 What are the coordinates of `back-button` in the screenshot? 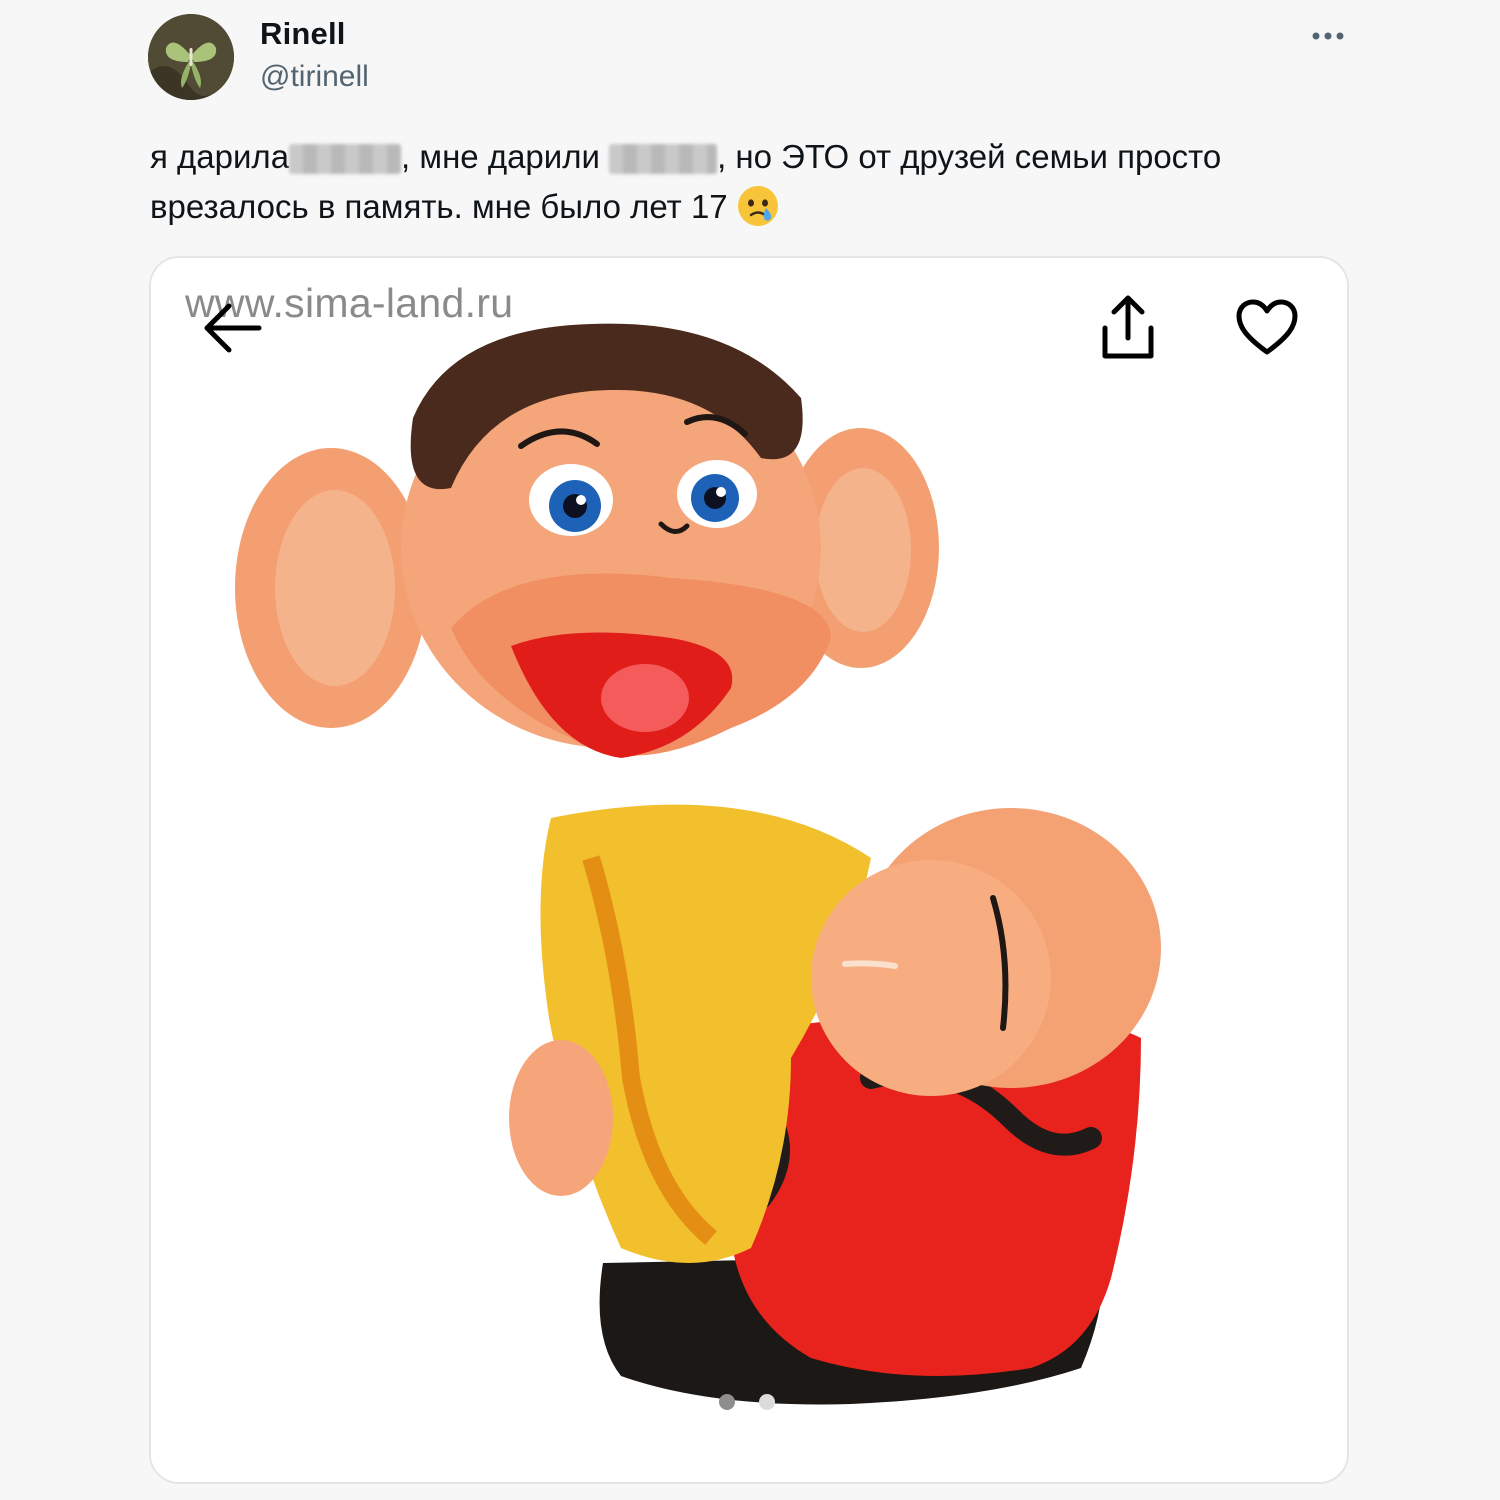 It's located at (232, 328).